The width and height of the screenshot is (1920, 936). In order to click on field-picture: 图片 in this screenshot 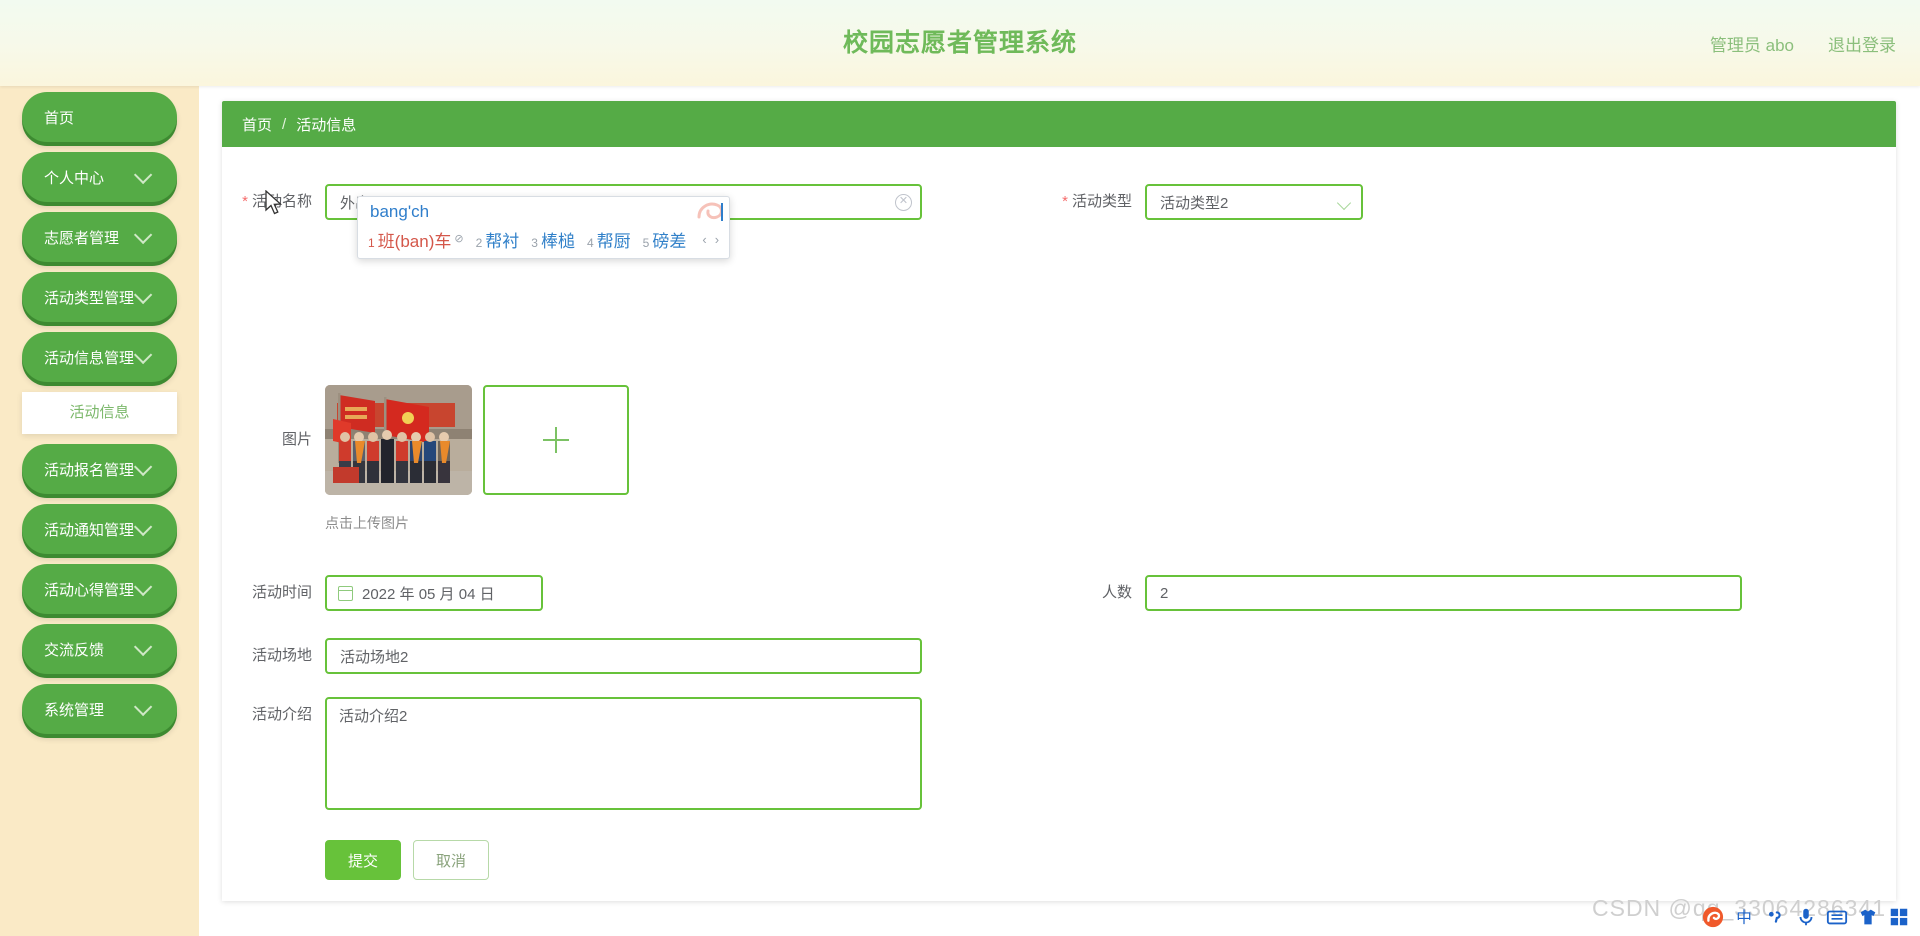, I will do `click(425, 440)`.